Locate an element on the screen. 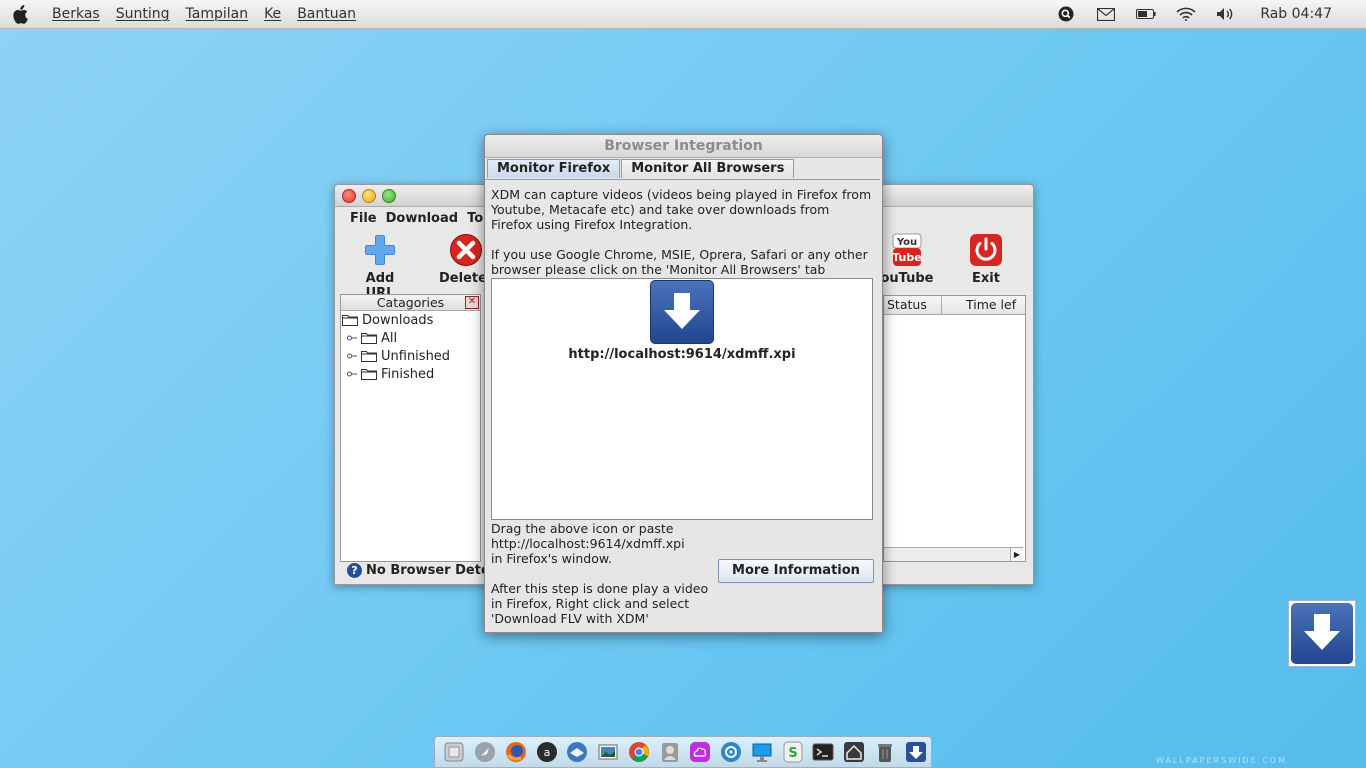 The image size is (1366, 768). minimize-window-button is located at coordinates (369, 196).